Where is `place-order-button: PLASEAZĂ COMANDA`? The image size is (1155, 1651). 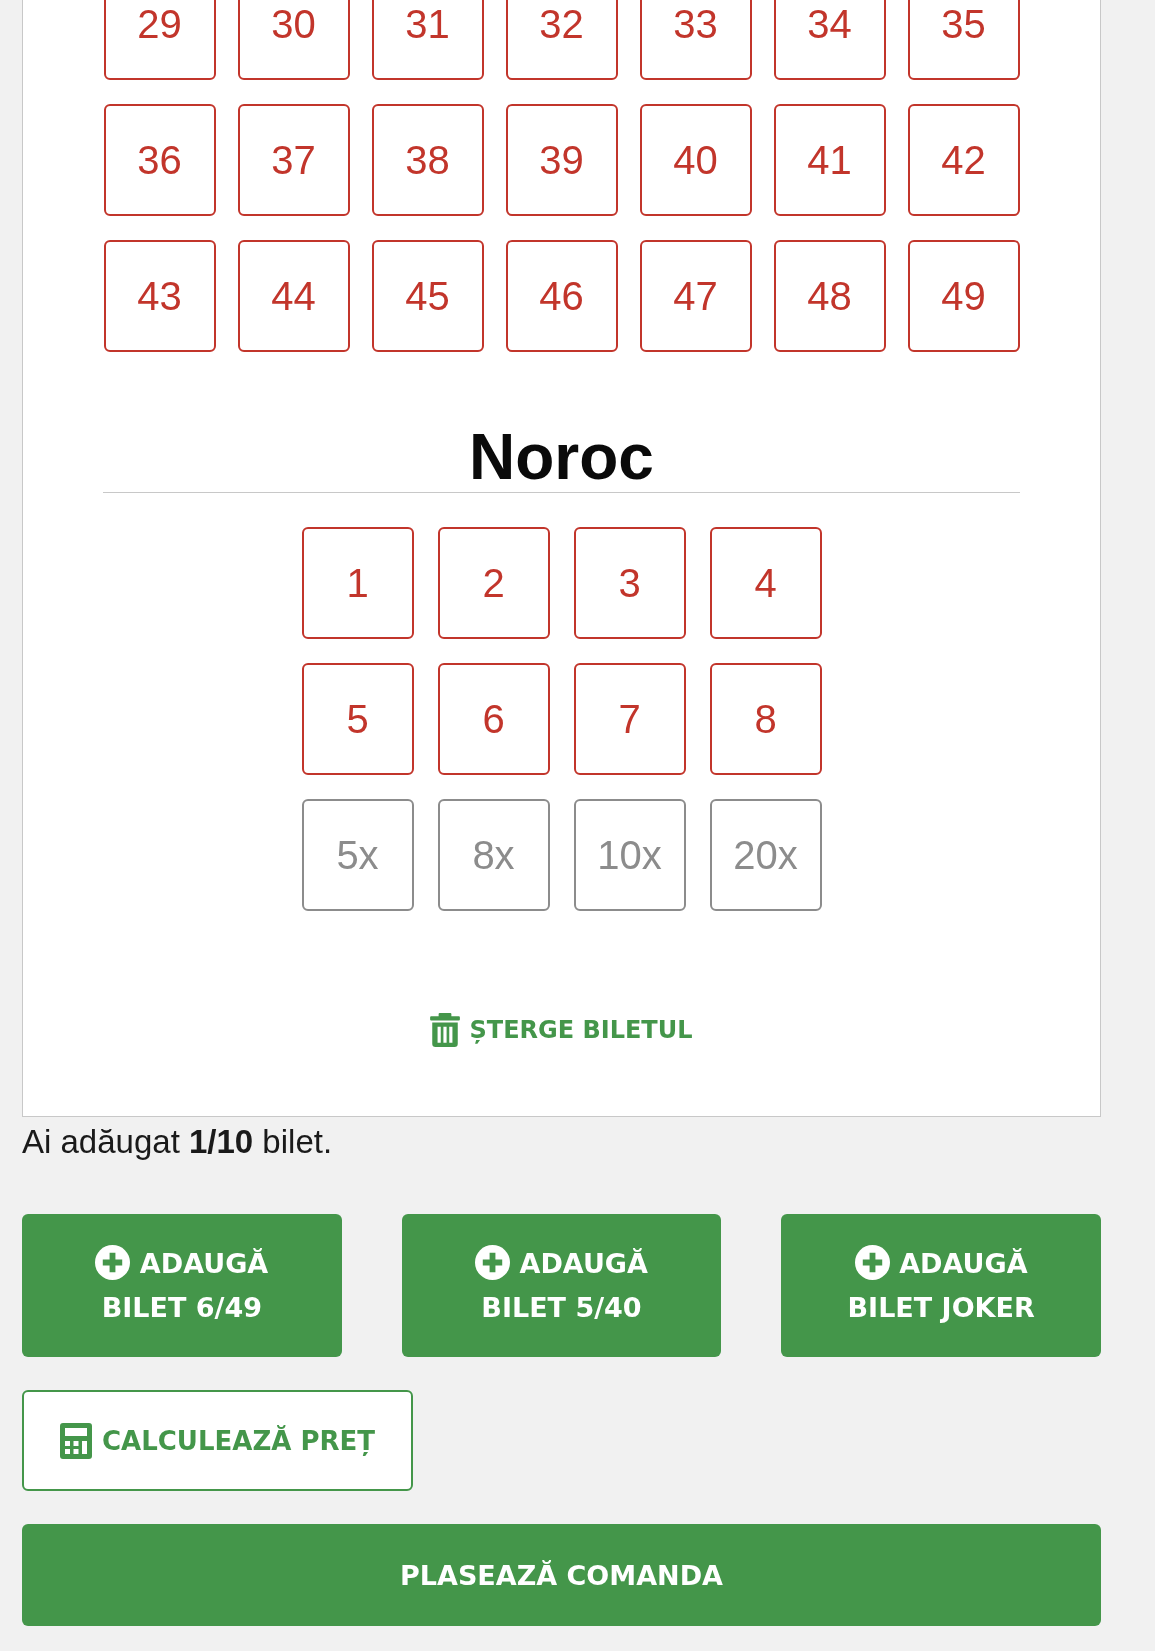 place-order-button: PLASEAZĂ COMANDA is located at coordinates (561, 1575).